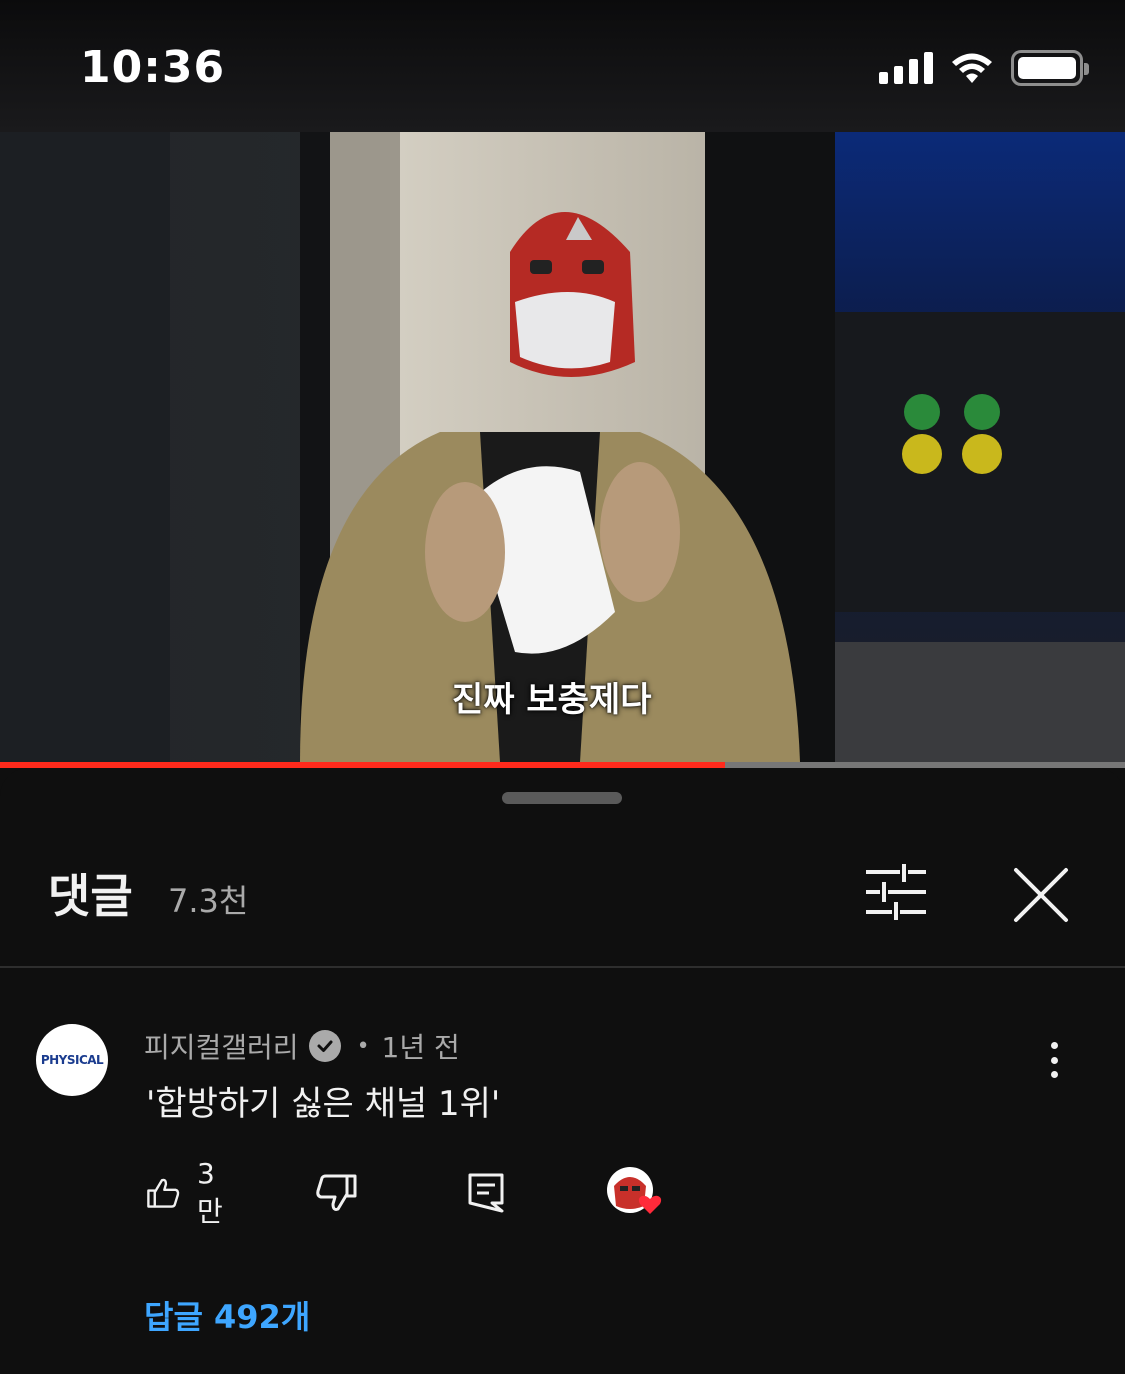 This screenshot has width=1125, height=1374. Describe the element at coordinates (1050, 68) in the screenshot. I see `battery-icon` at that location.